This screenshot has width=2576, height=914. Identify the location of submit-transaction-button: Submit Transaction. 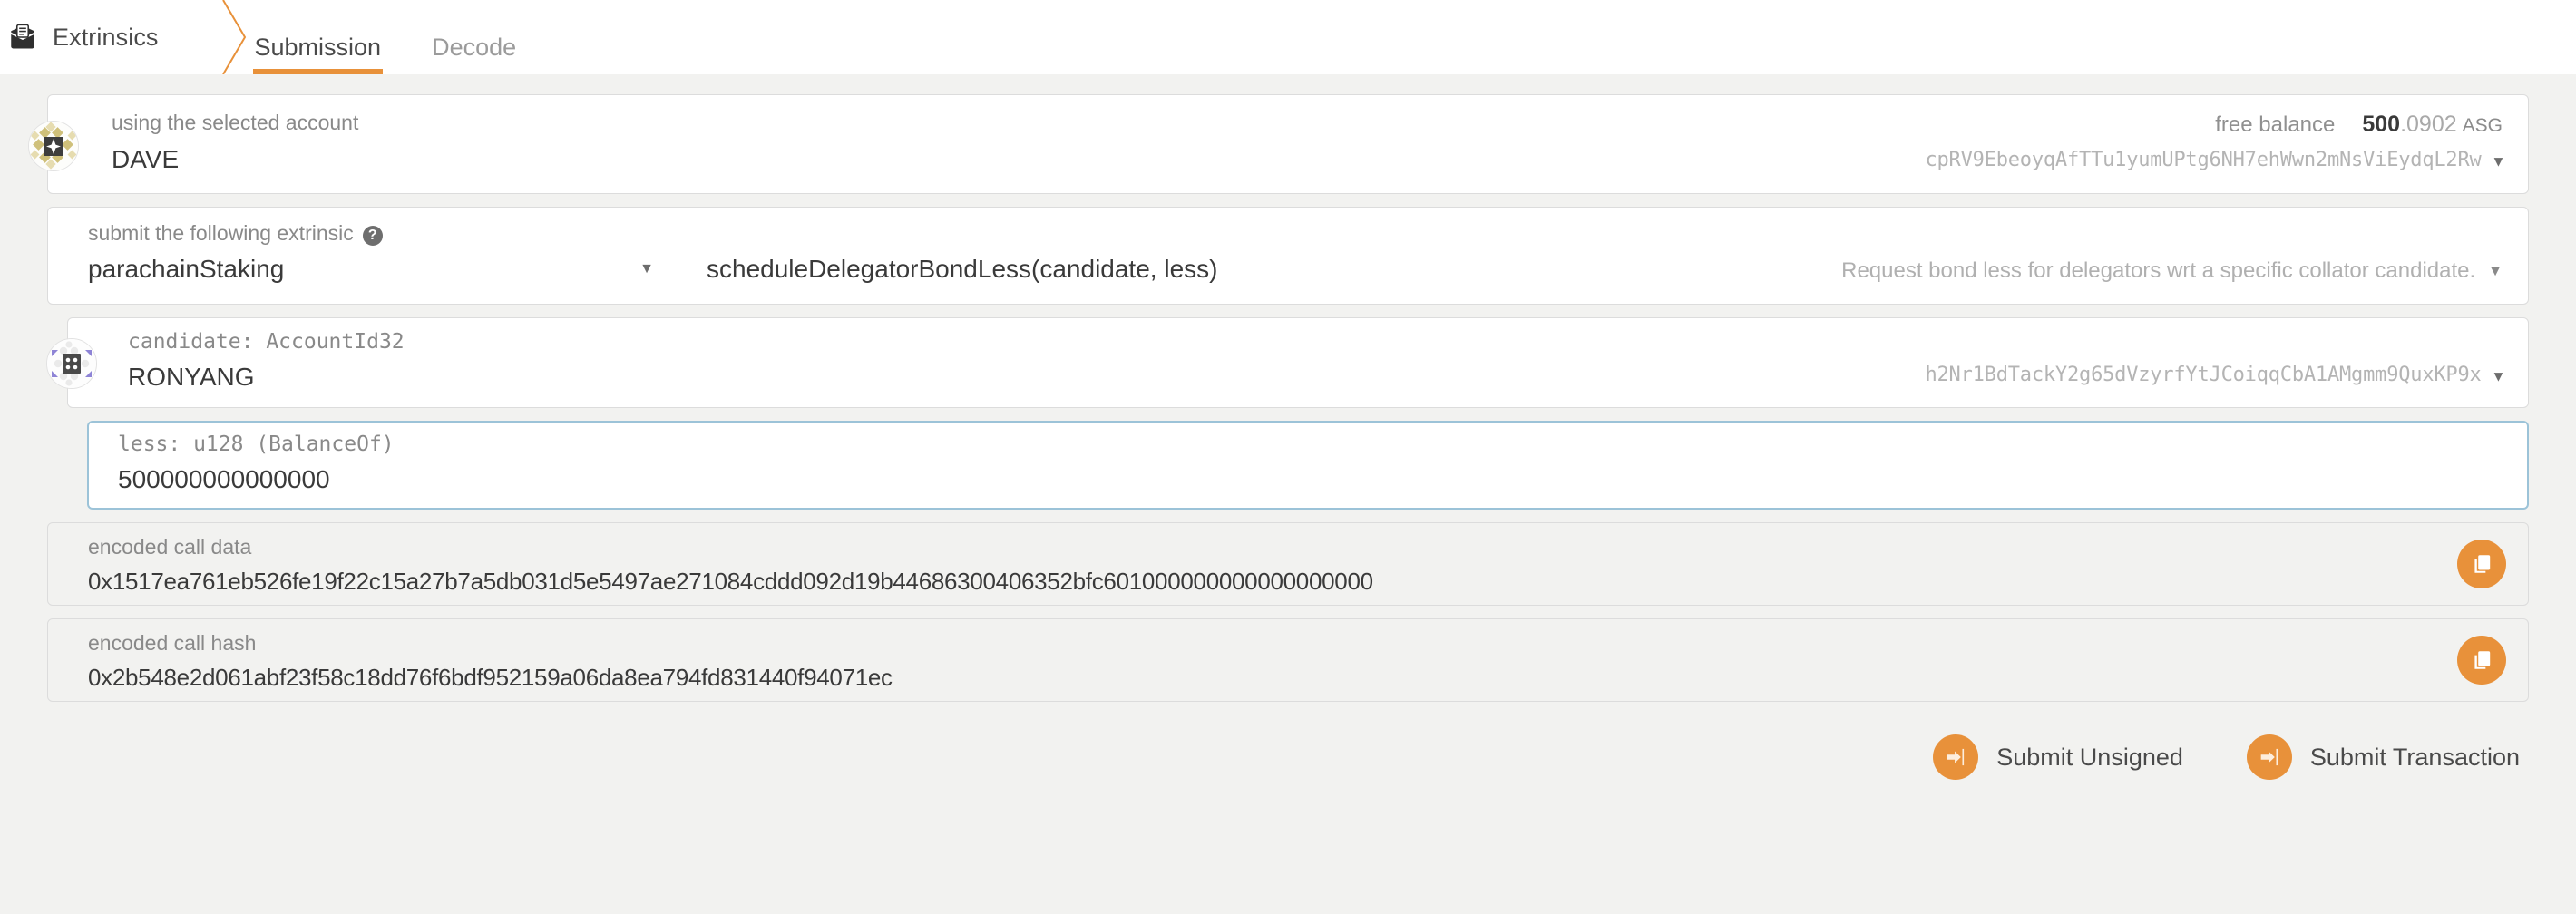
(2383, 757).